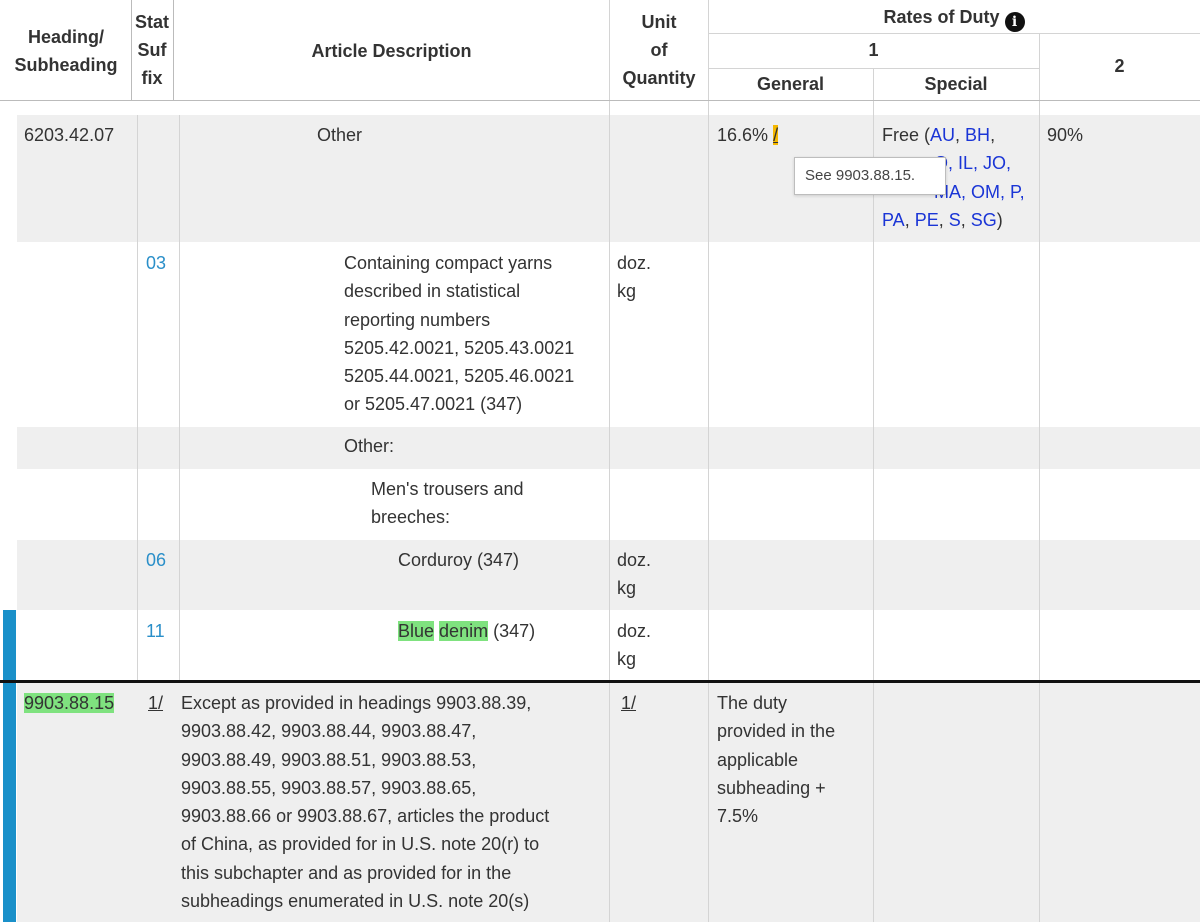  Describe the element at coordinates (417, 319) in the screenshot. I see `description-line: reporting numbers` at that location.